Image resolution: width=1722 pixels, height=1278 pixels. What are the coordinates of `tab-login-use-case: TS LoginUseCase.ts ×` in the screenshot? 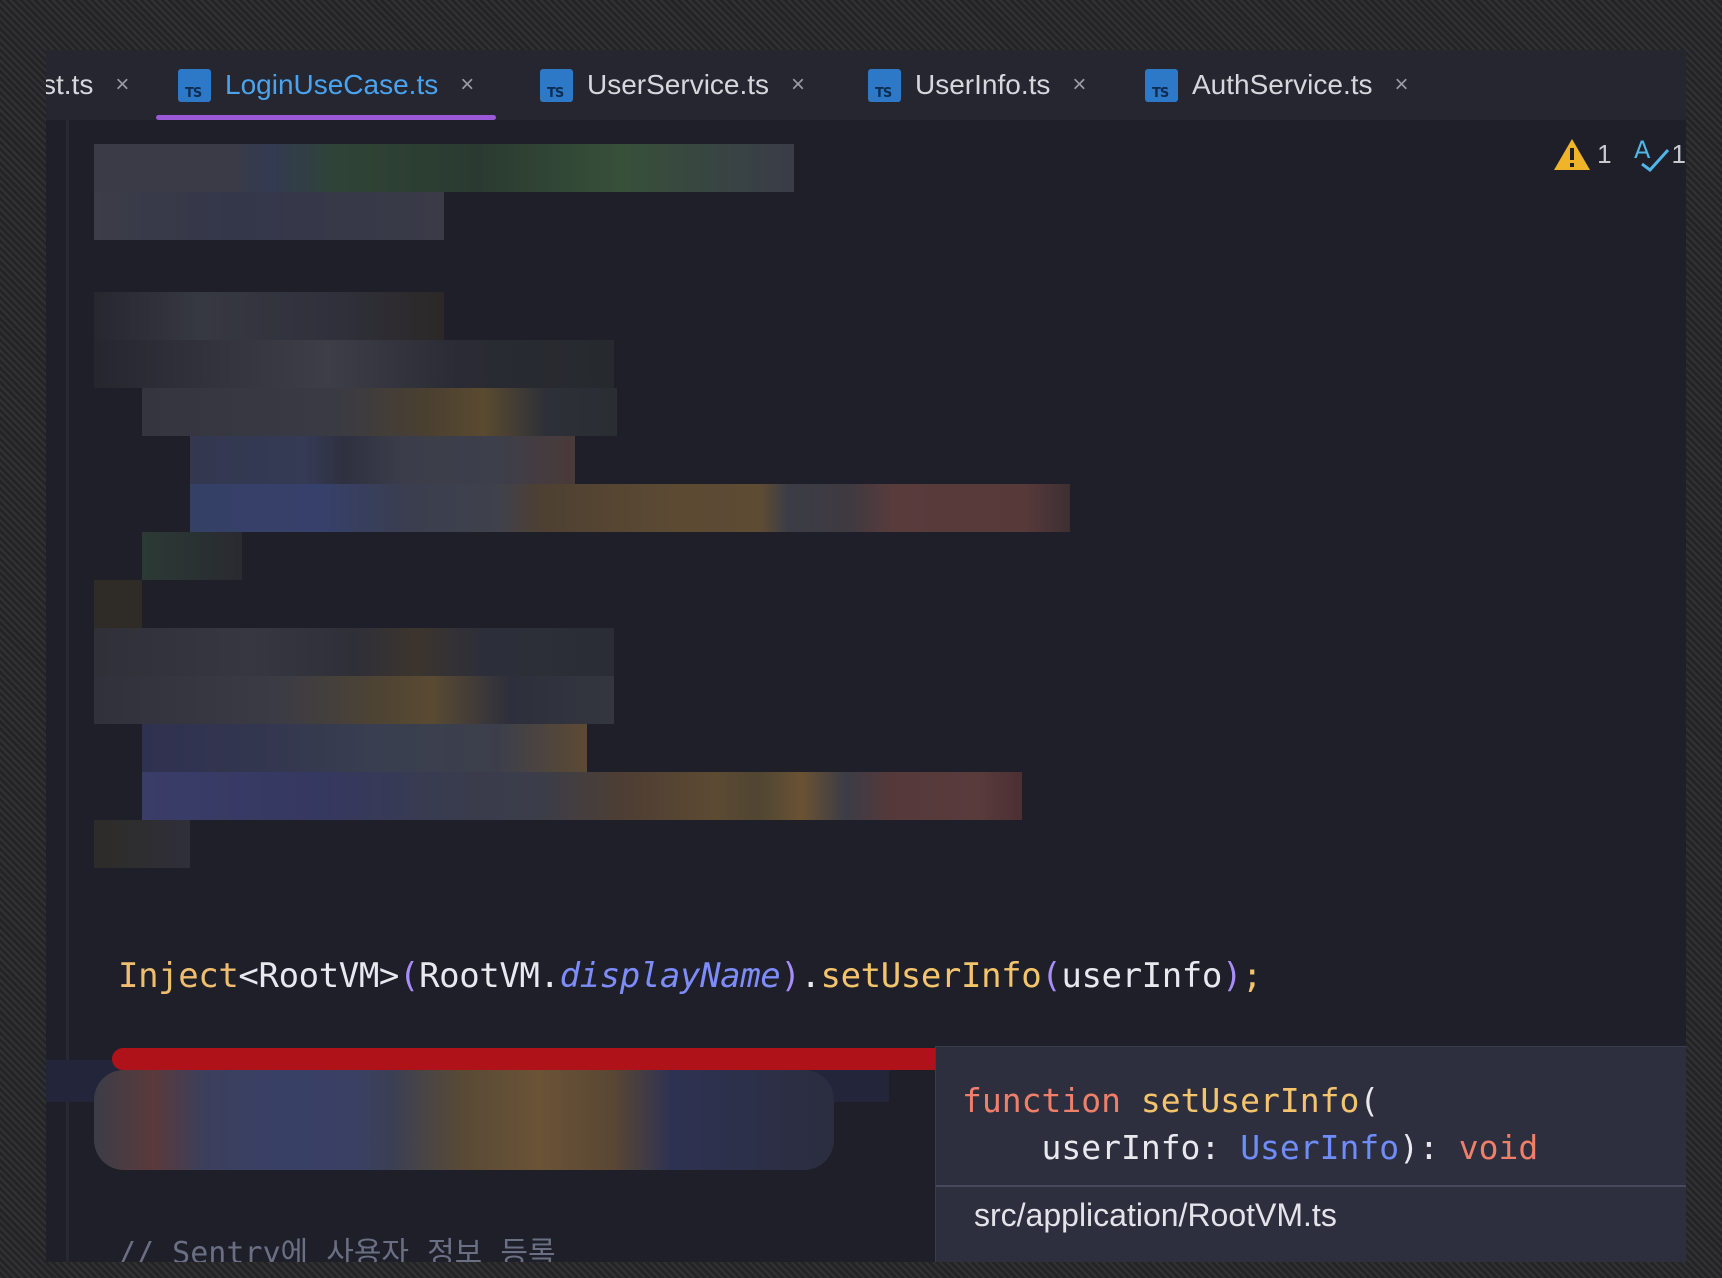 It's located at (326, 85).